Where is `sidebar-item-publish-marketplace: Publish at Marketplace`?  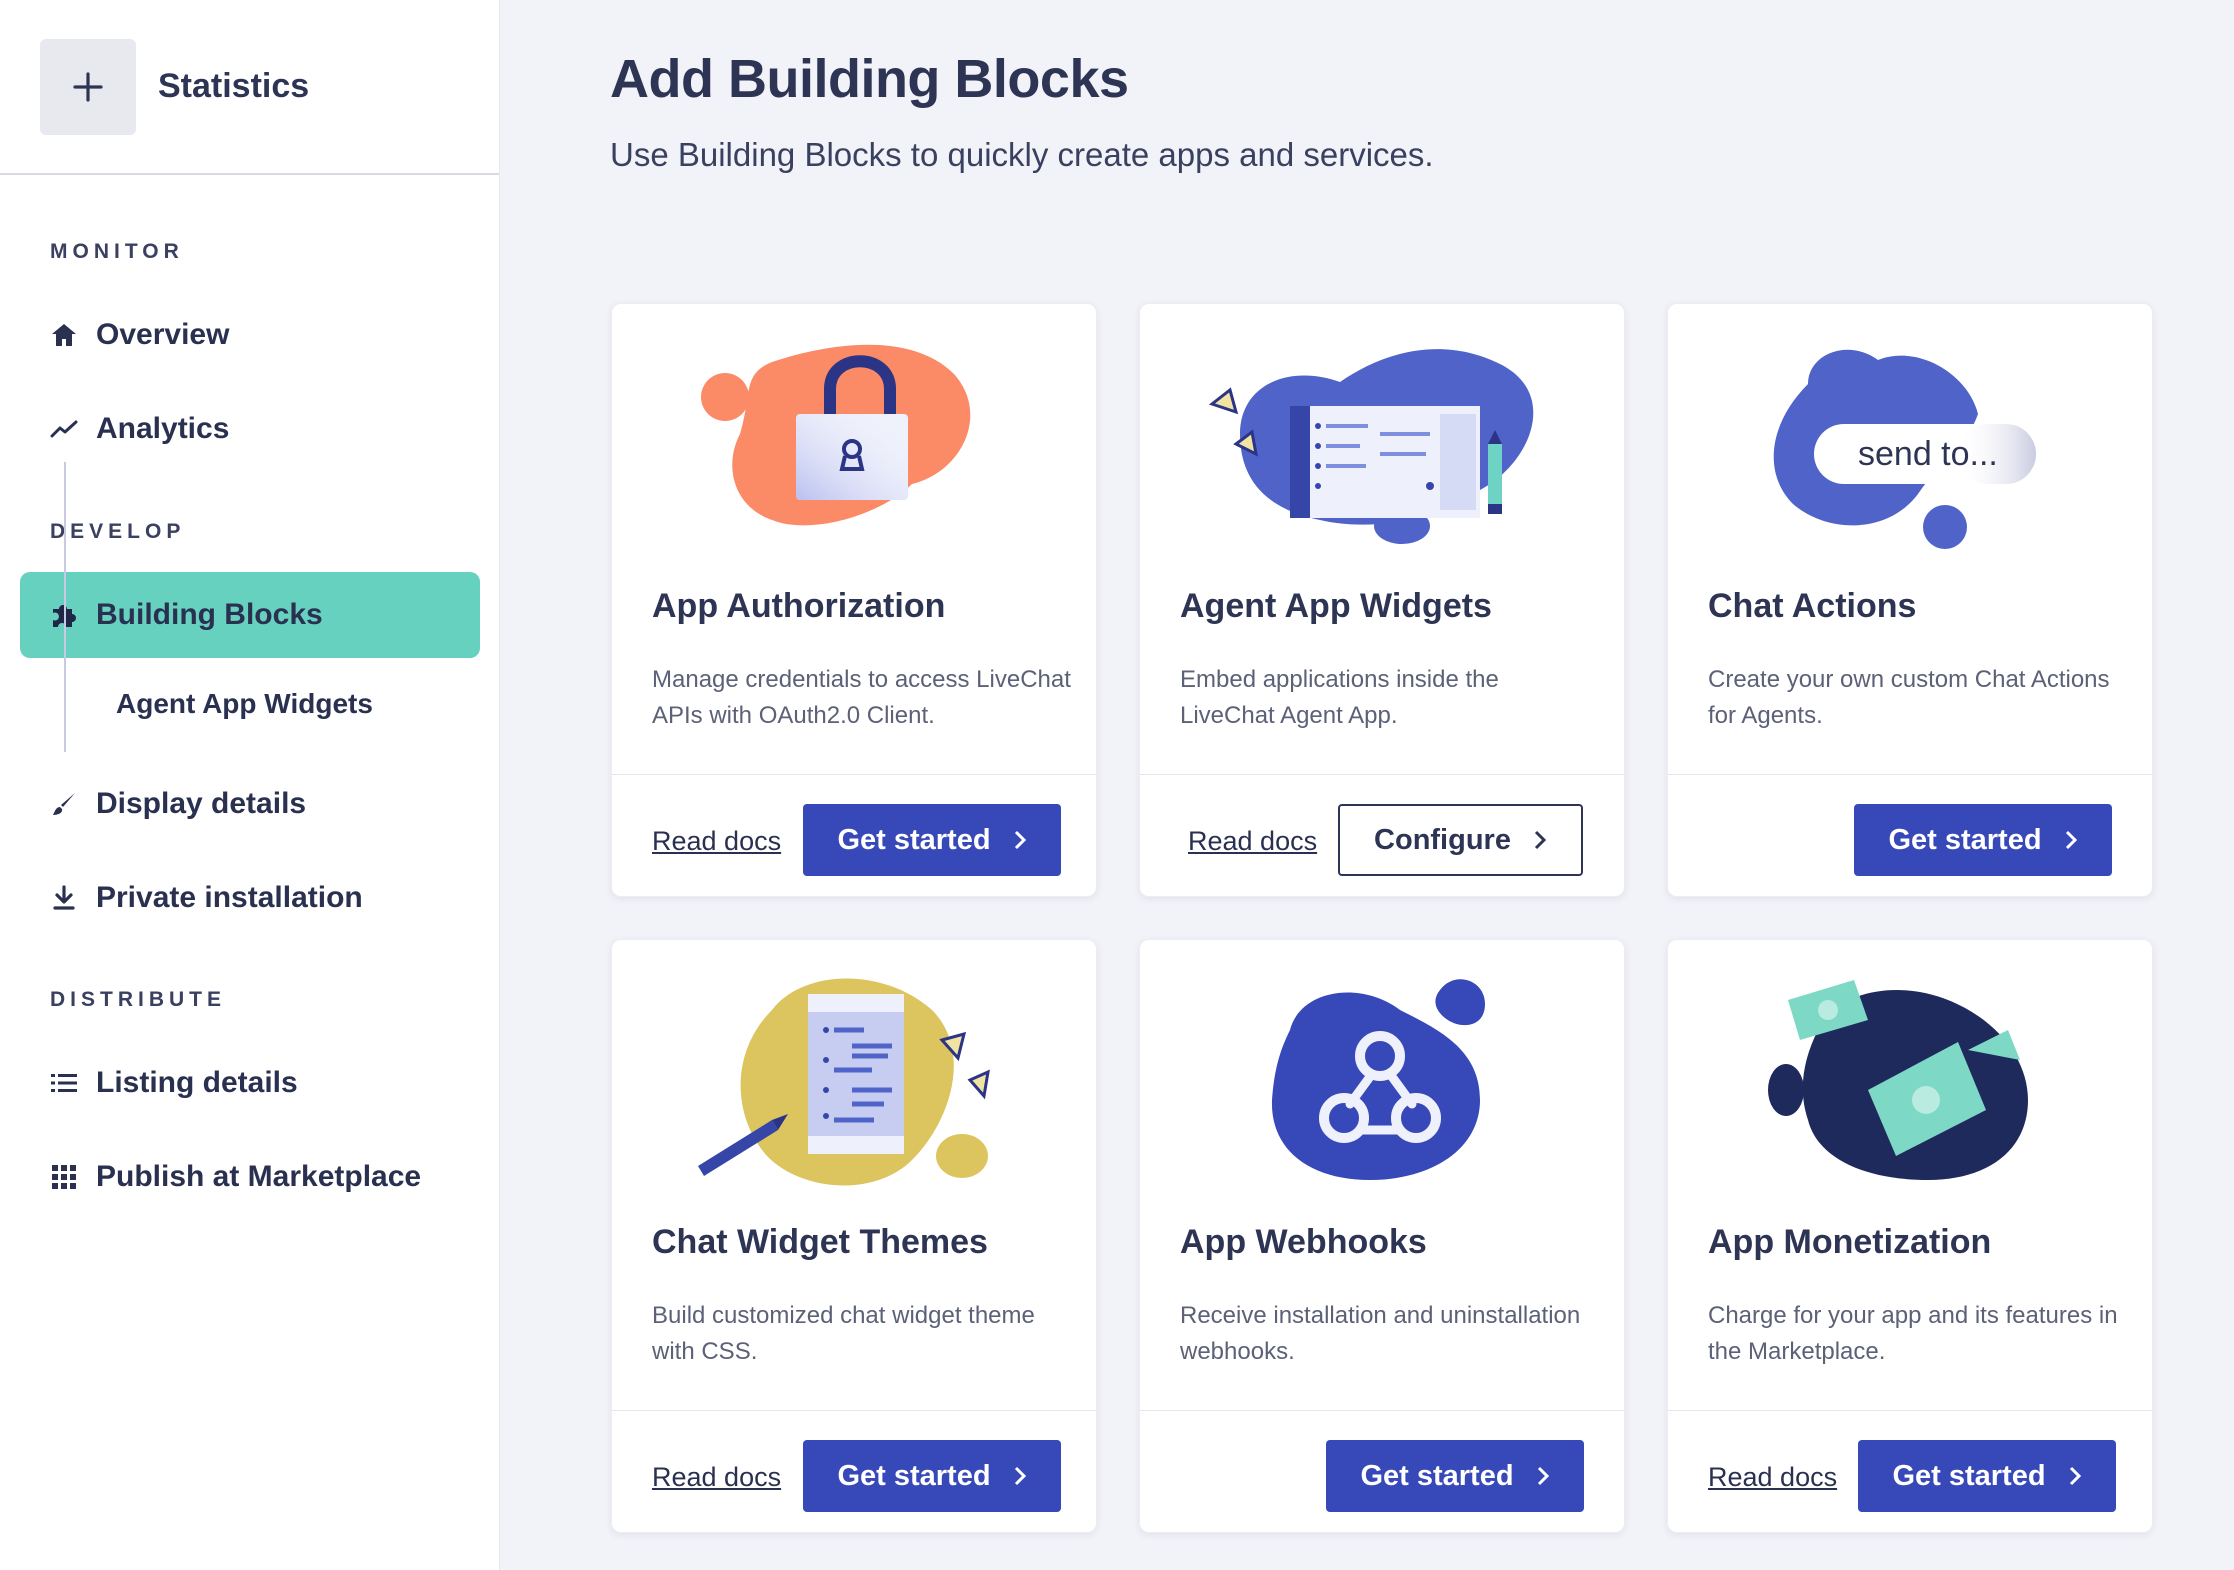
sidebar-item-publish-marketplace: Publish at Marketplace is located at coordinates (250, 1177).